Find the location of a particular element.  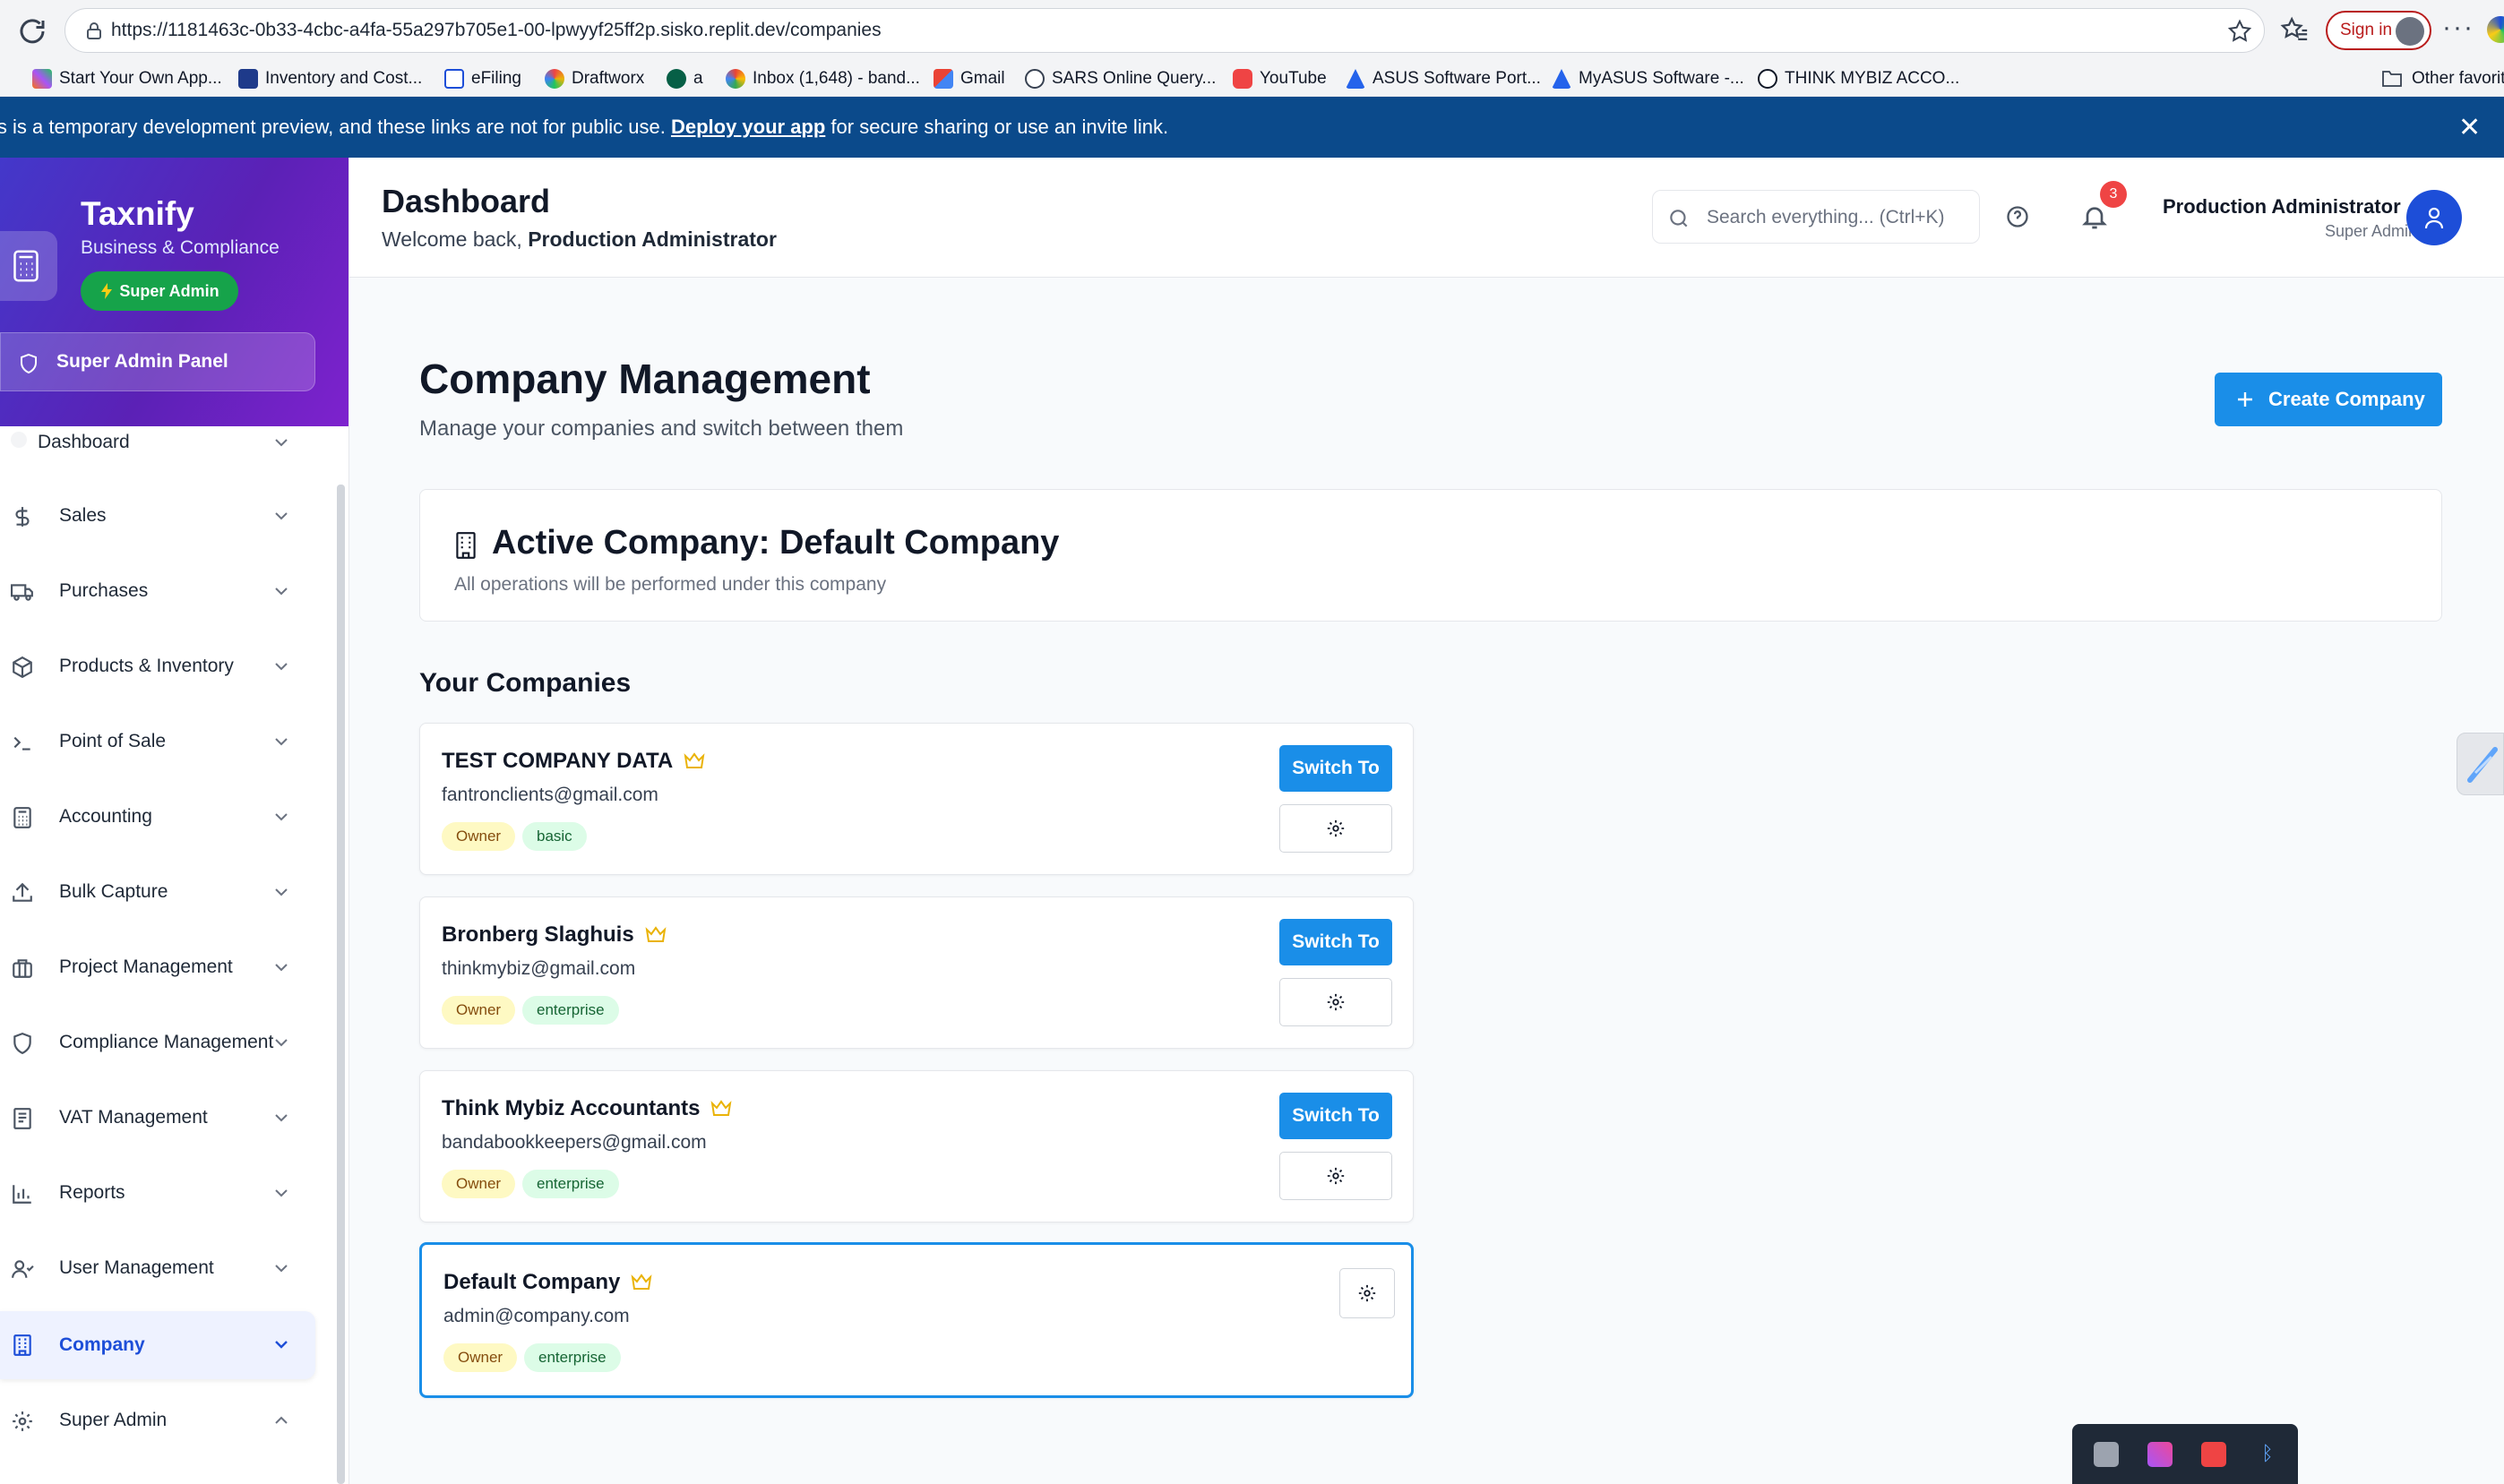

bell-icon is located at coordinates (2094, 216).